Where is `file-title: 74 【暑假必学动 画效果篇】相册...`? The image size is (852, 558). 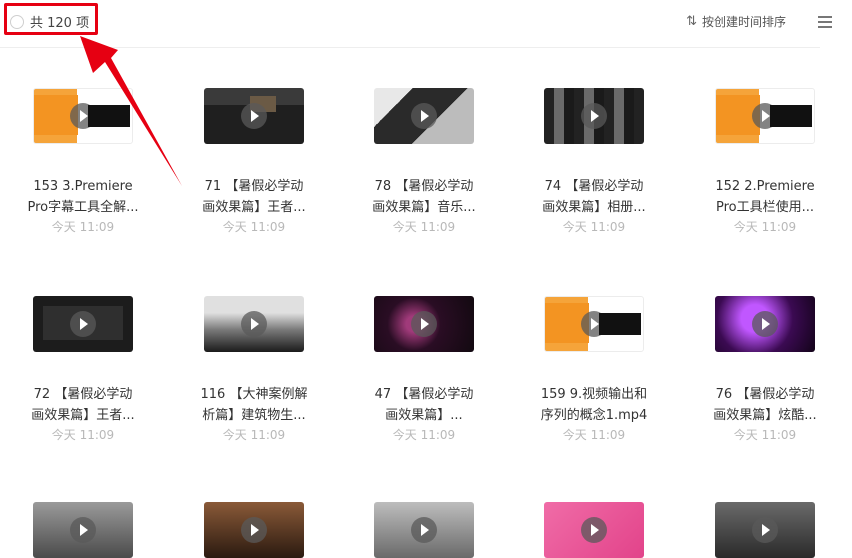
file-title: 74 【暑假必学动 画效果篇】相册... is located at coordinates (594, 197).